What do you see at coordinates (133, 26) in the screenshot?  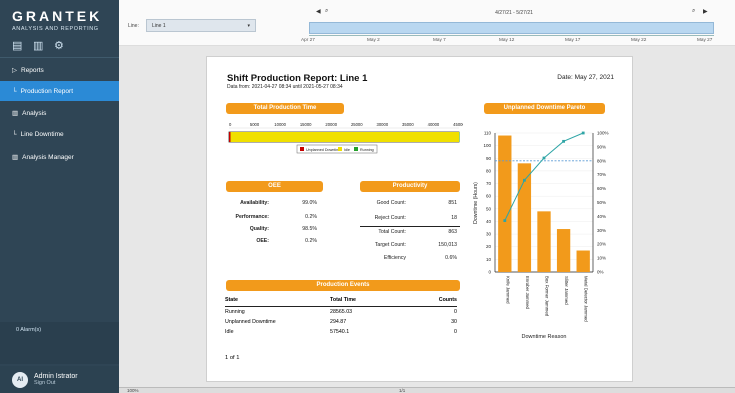 I see `line-label: Line:` at bounding box center [133, 26].